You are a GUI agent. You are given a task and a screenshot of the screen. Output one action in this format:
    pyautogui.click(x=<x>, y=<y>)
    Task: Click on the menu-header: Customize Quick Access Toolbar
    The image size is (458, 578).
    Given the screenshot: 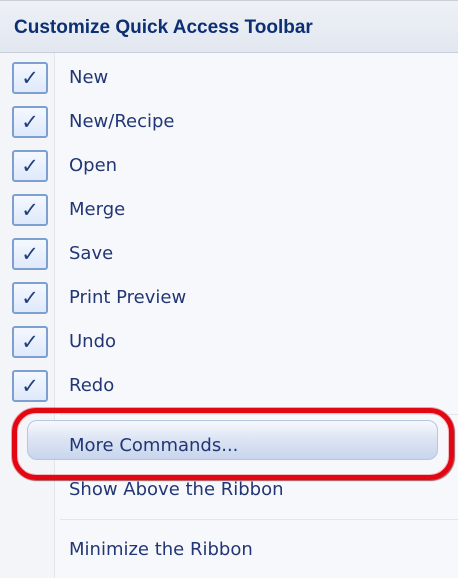 What is the action you would take?
    pyautogui.click(x=229, y=27)
    